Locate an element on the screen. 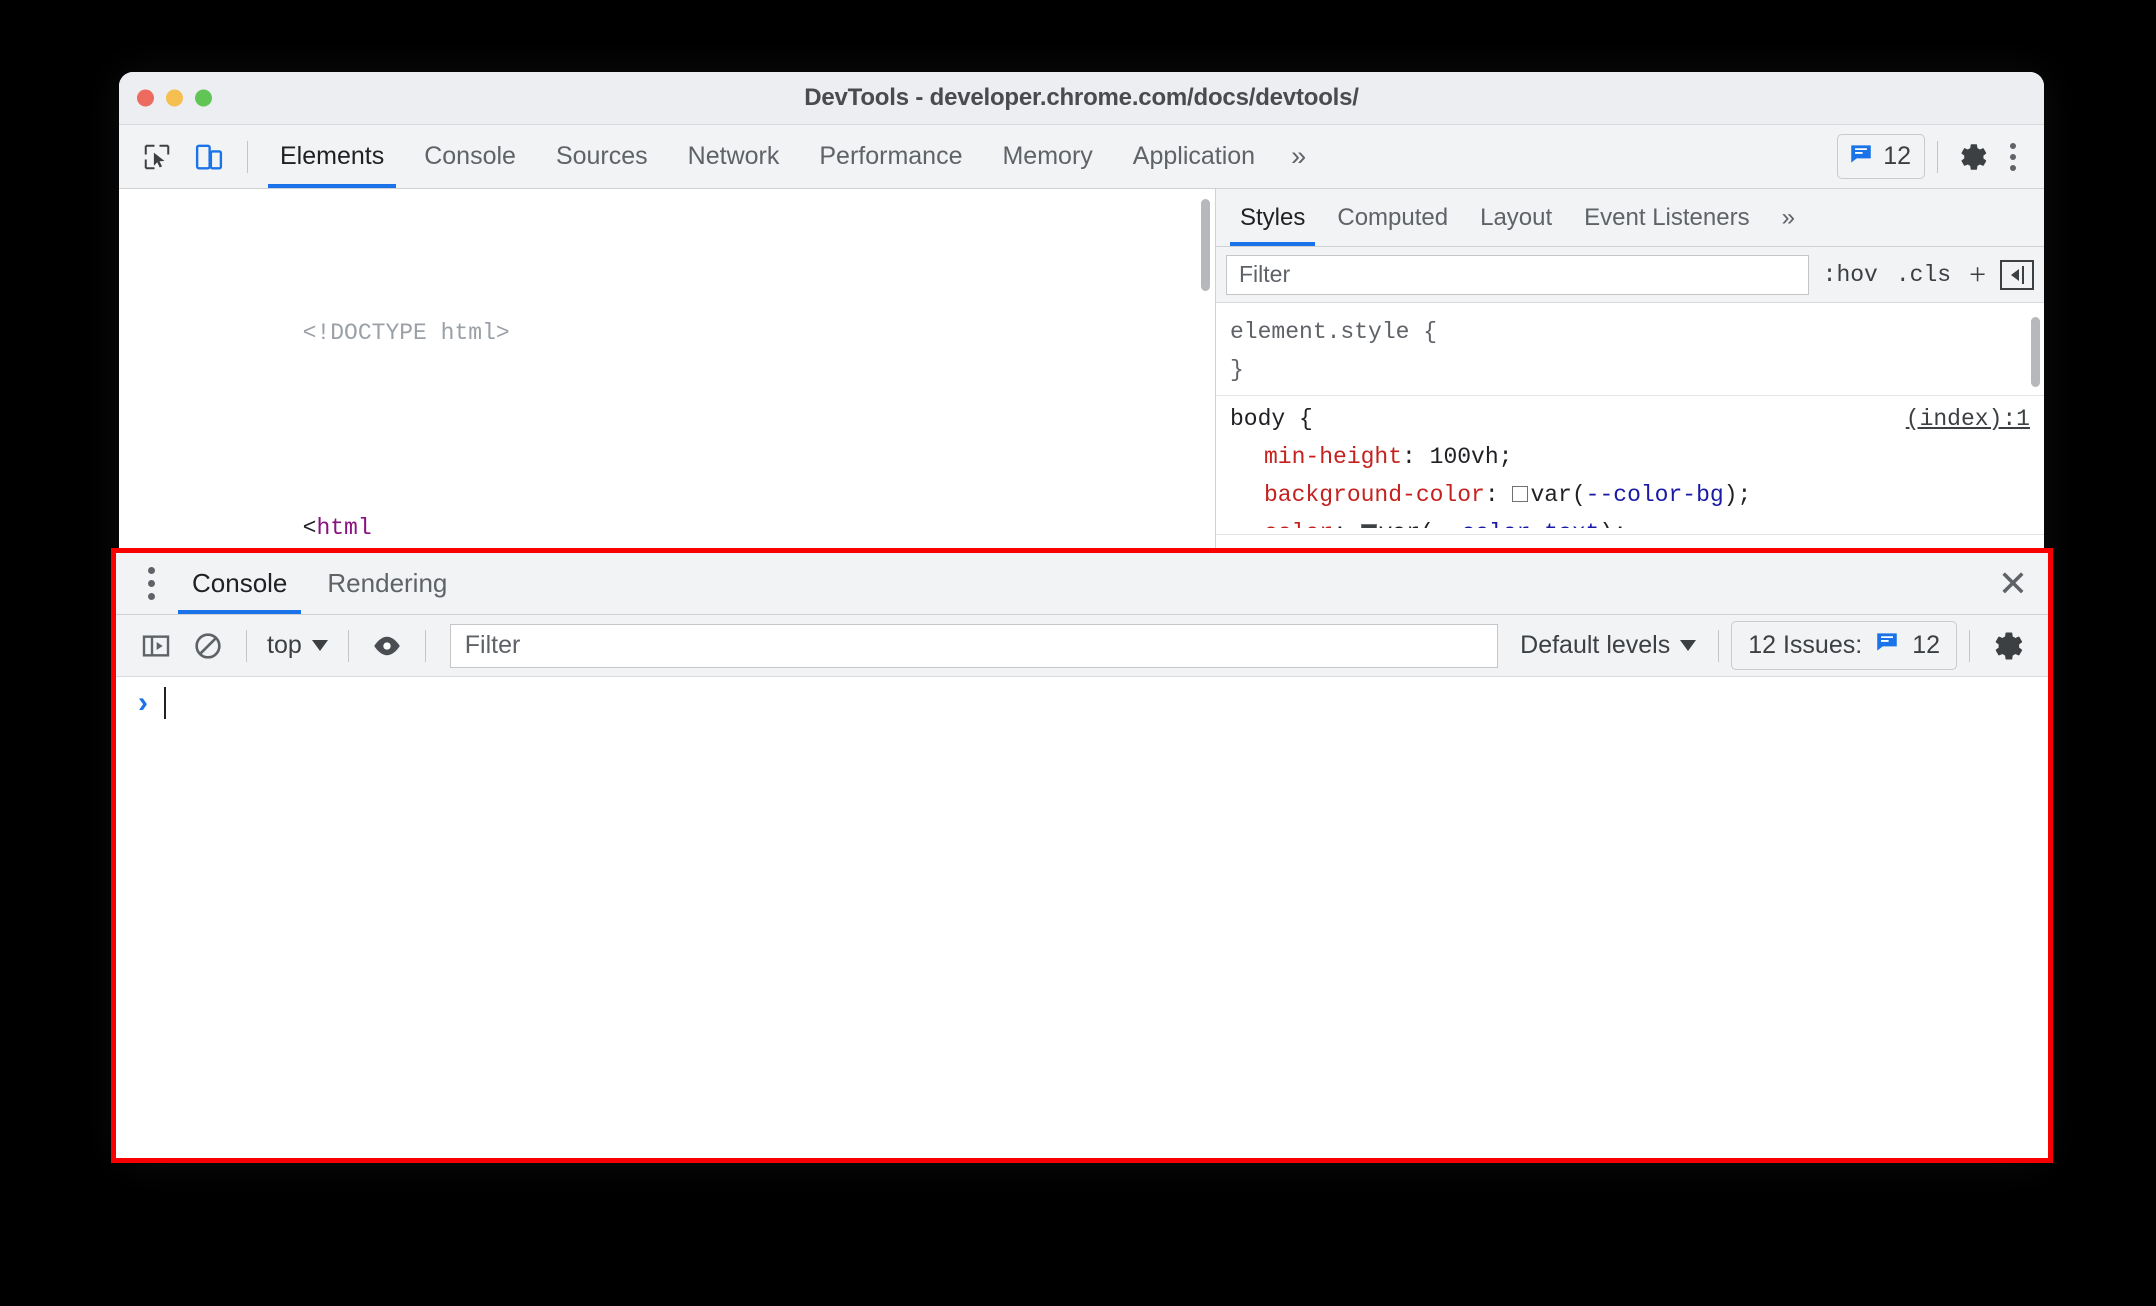 This screenshot has width=2156, height=1306. tab-sources-label: Sources is located at coordinates (601, 156).